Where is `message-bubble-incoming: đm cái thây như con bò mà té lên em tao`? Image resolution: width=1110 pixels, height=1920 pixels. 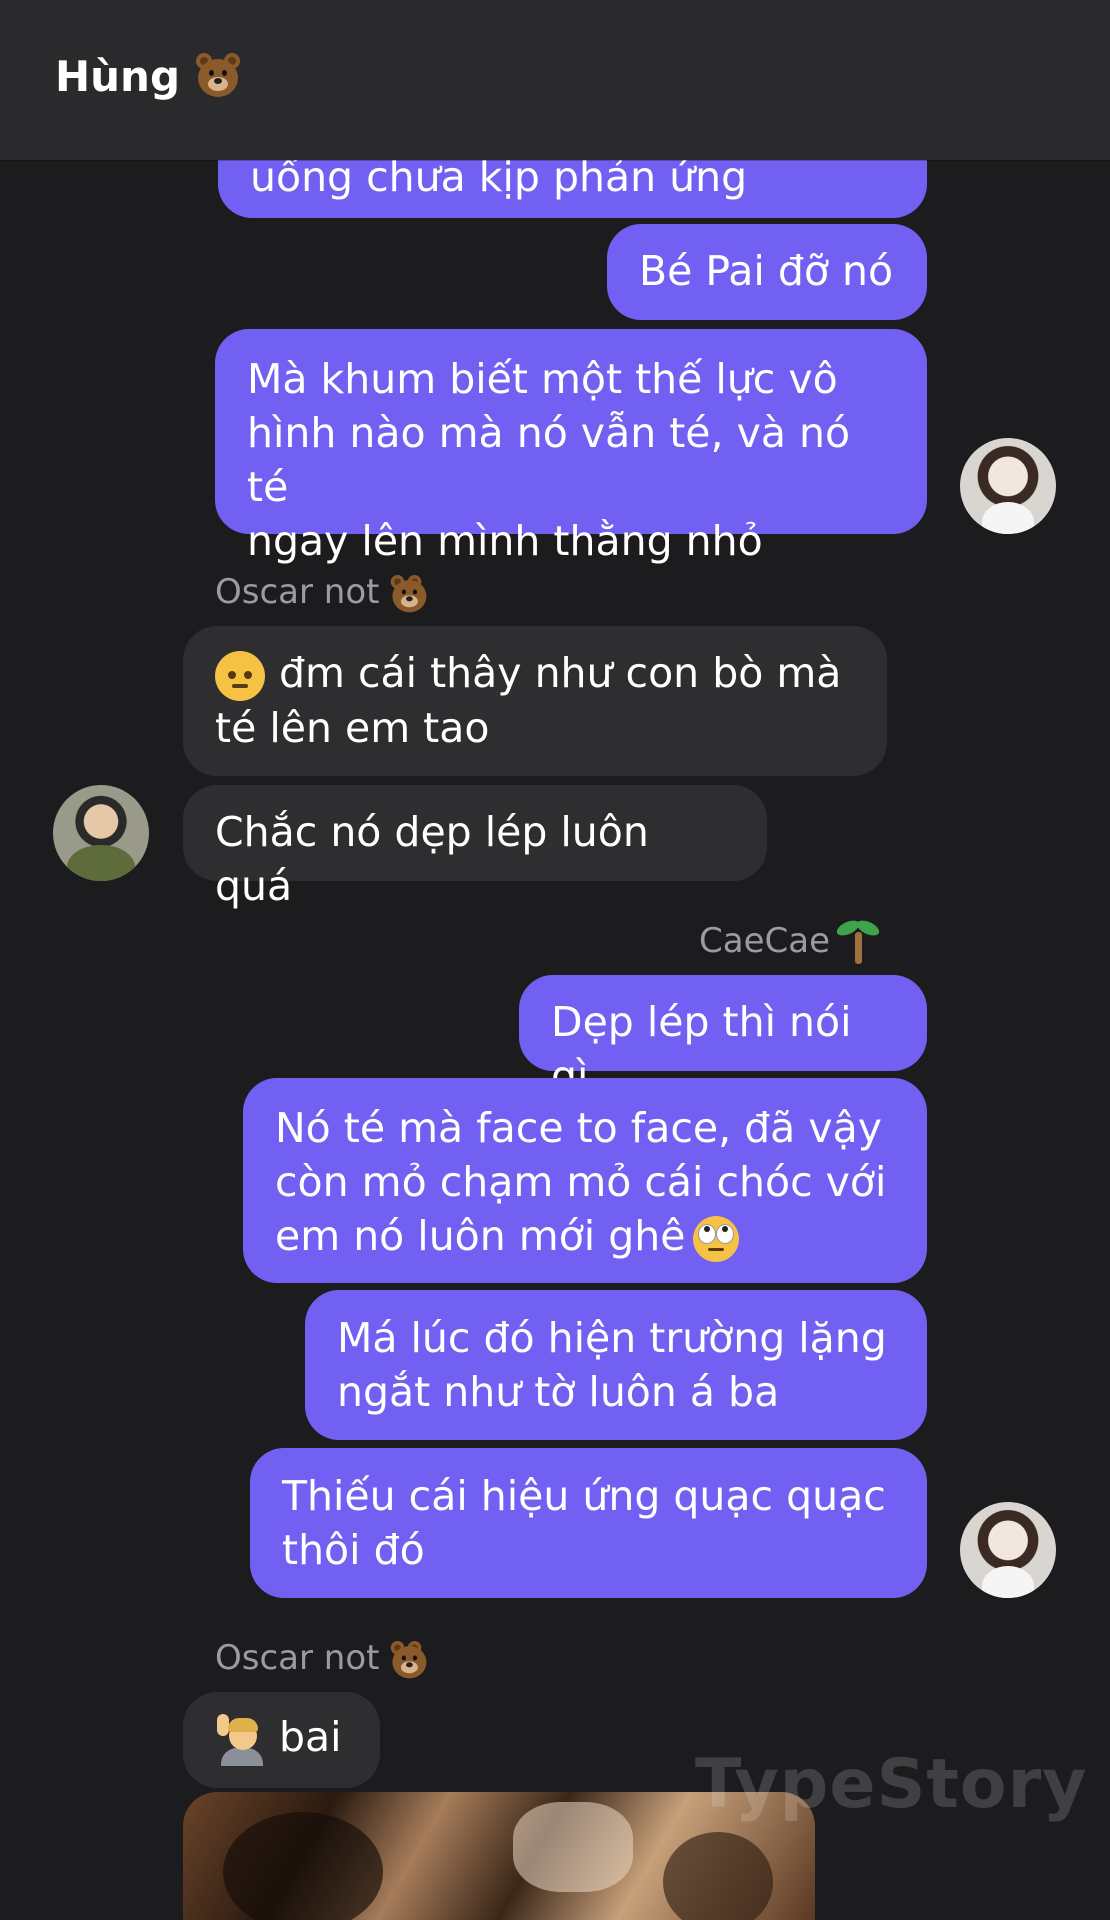 message-bubble-incoming: đm cái thây như con bò mà té lên em tao is located at coordinates (535, 701).